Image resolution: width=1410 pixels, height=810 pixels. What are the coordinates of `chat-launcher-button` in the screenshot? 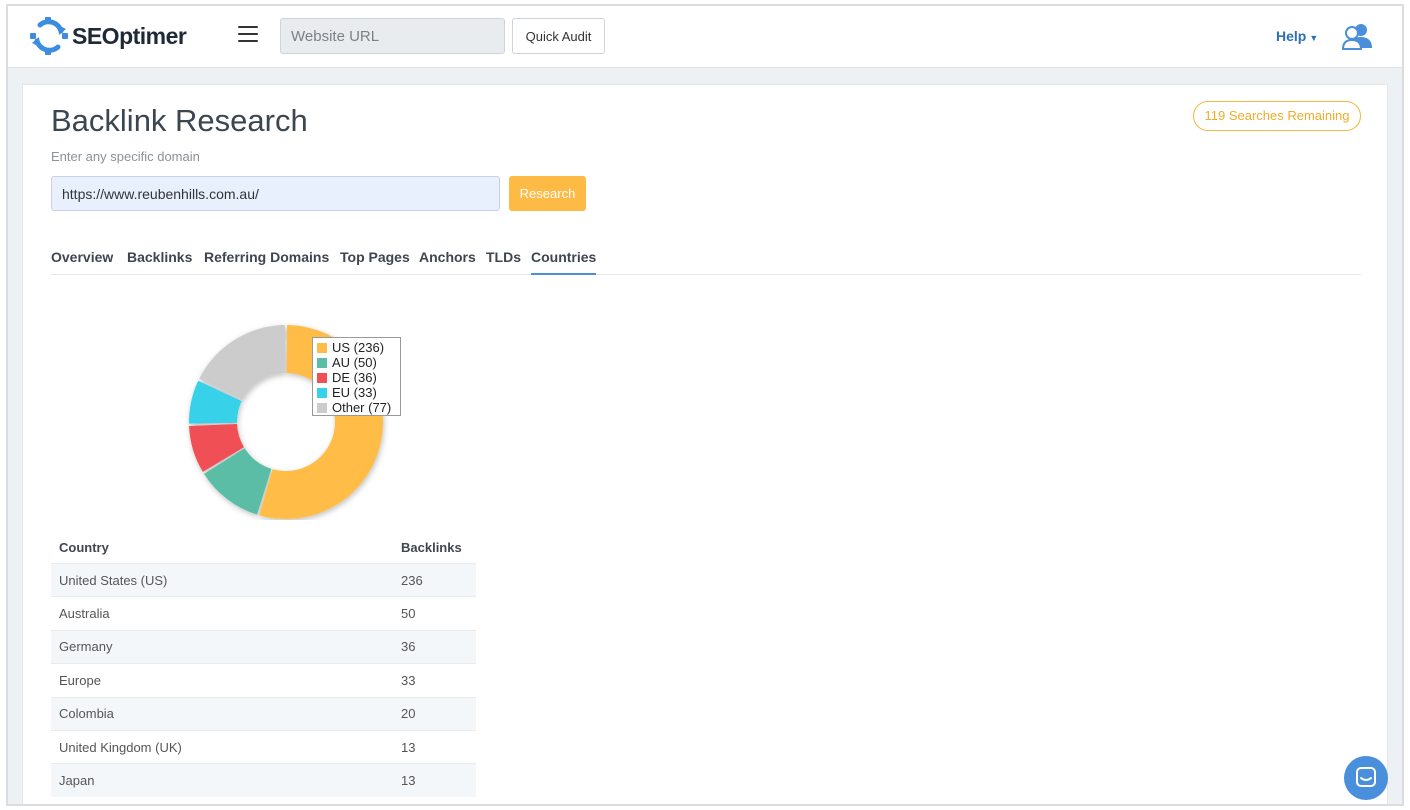 It's located at (1366, 778).